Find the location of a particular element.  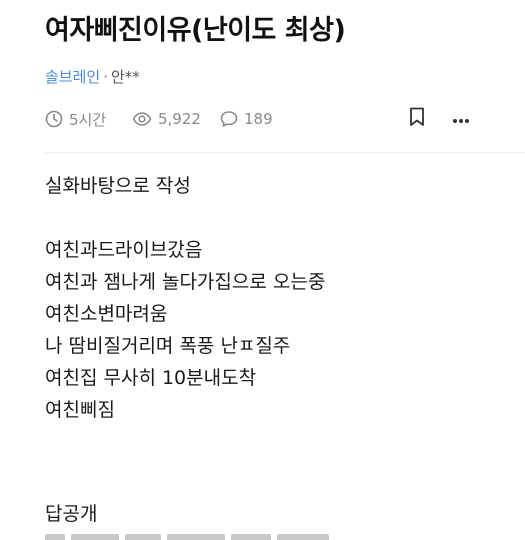

more-options-button is located at coordinates (461, 119).